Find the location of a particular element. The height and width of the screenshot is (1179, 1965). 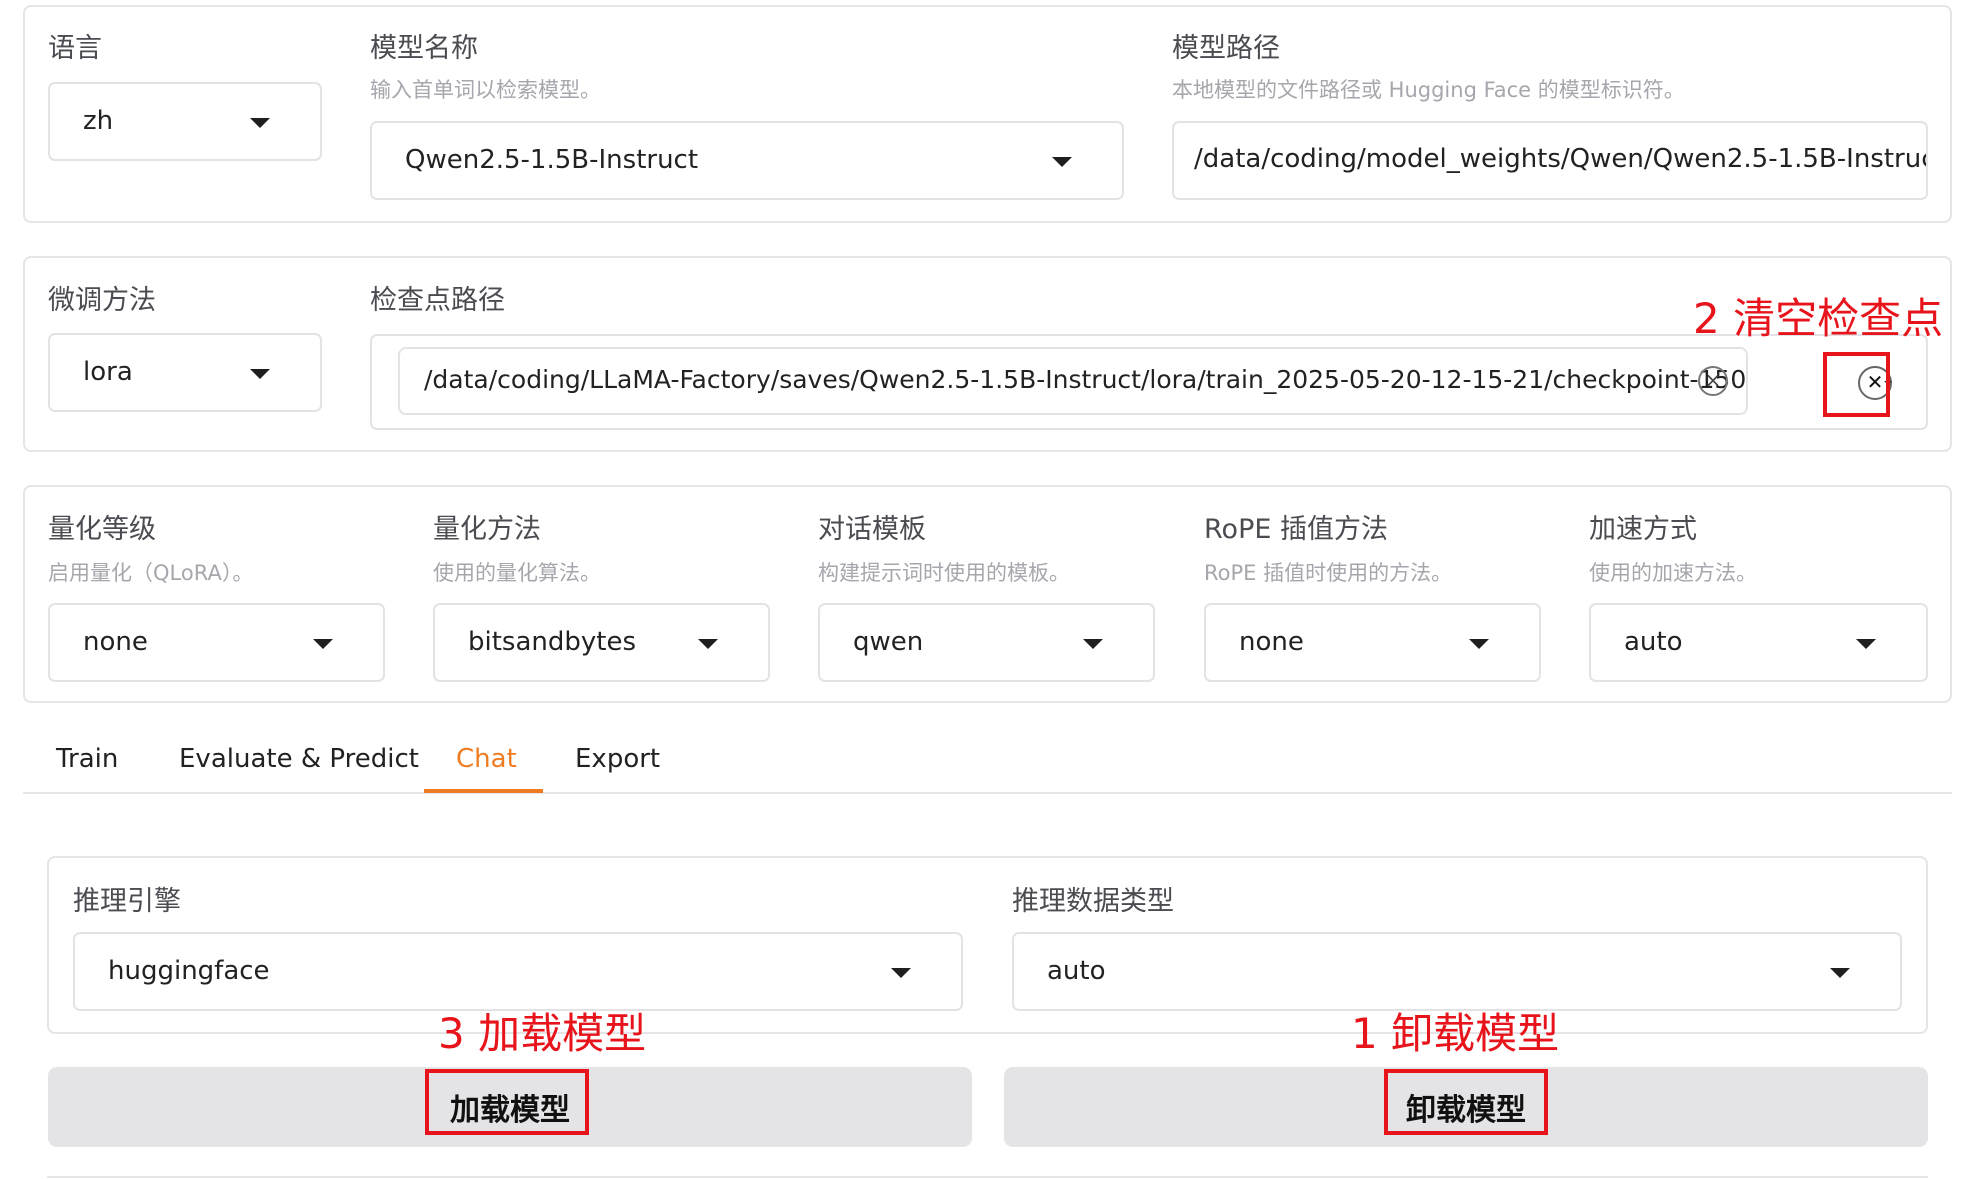

finetune-method-value: lora is located at coordinates (108, 372).